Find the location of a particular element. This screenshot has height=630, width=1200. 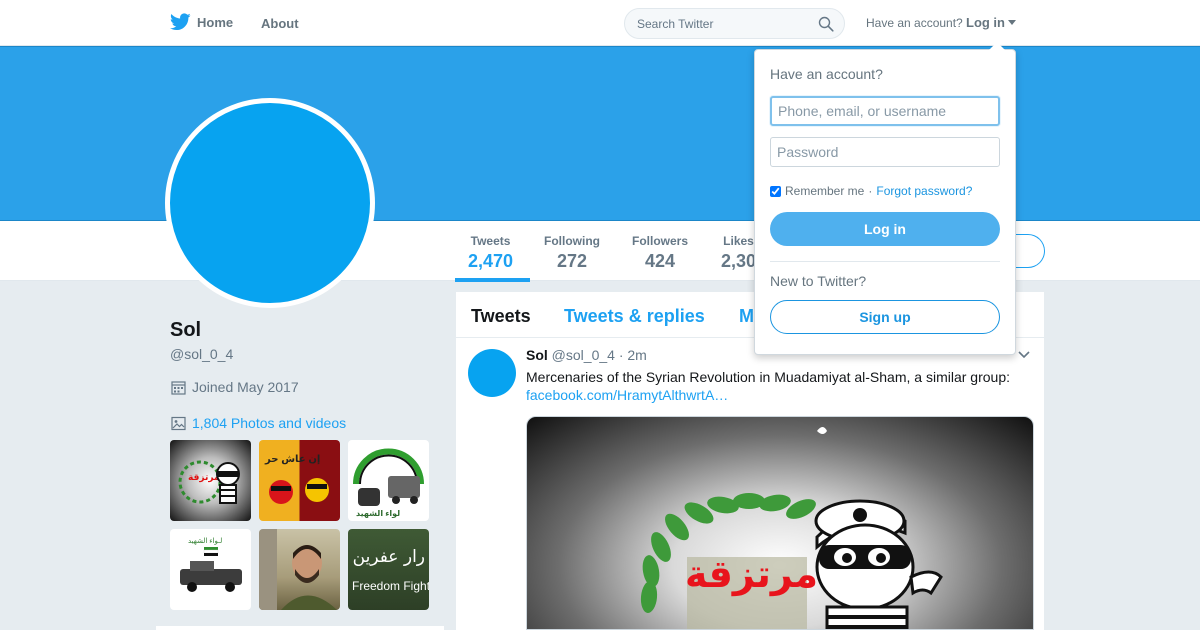

profile-avatar is located at coordinates (270, 203).